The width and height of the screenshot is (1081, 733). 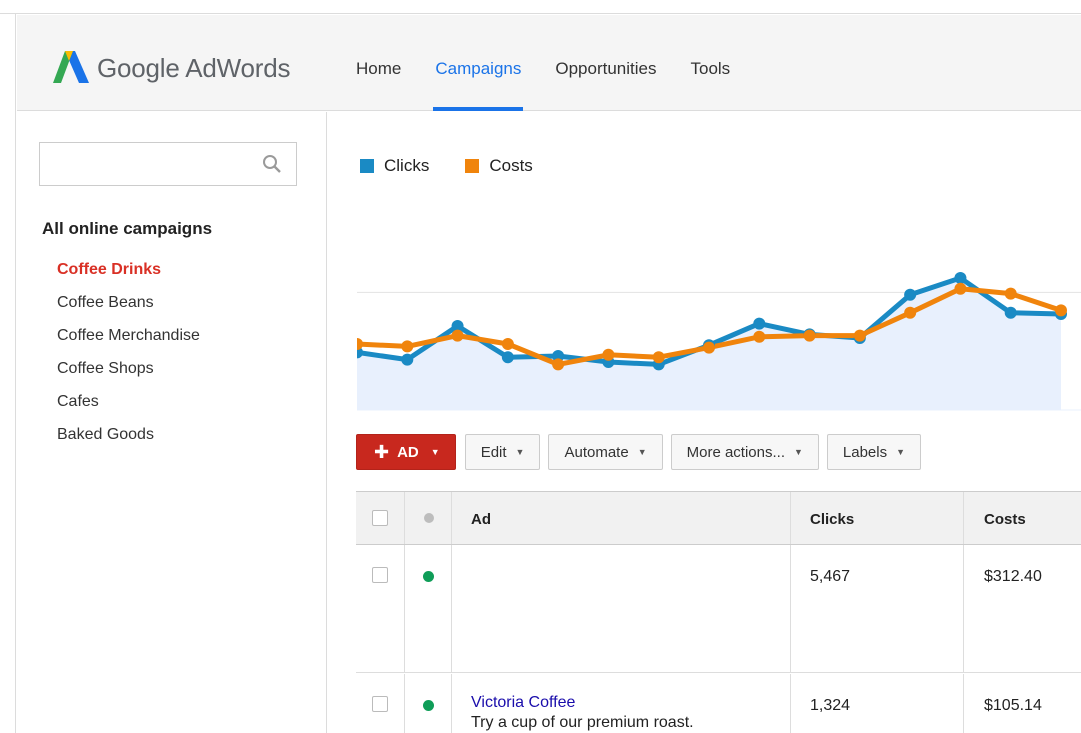 What do you see at coordinates (407, 165) in the screenshot?
I see `legend-label-clicks: Clicks` at bounding box center [407, 165].